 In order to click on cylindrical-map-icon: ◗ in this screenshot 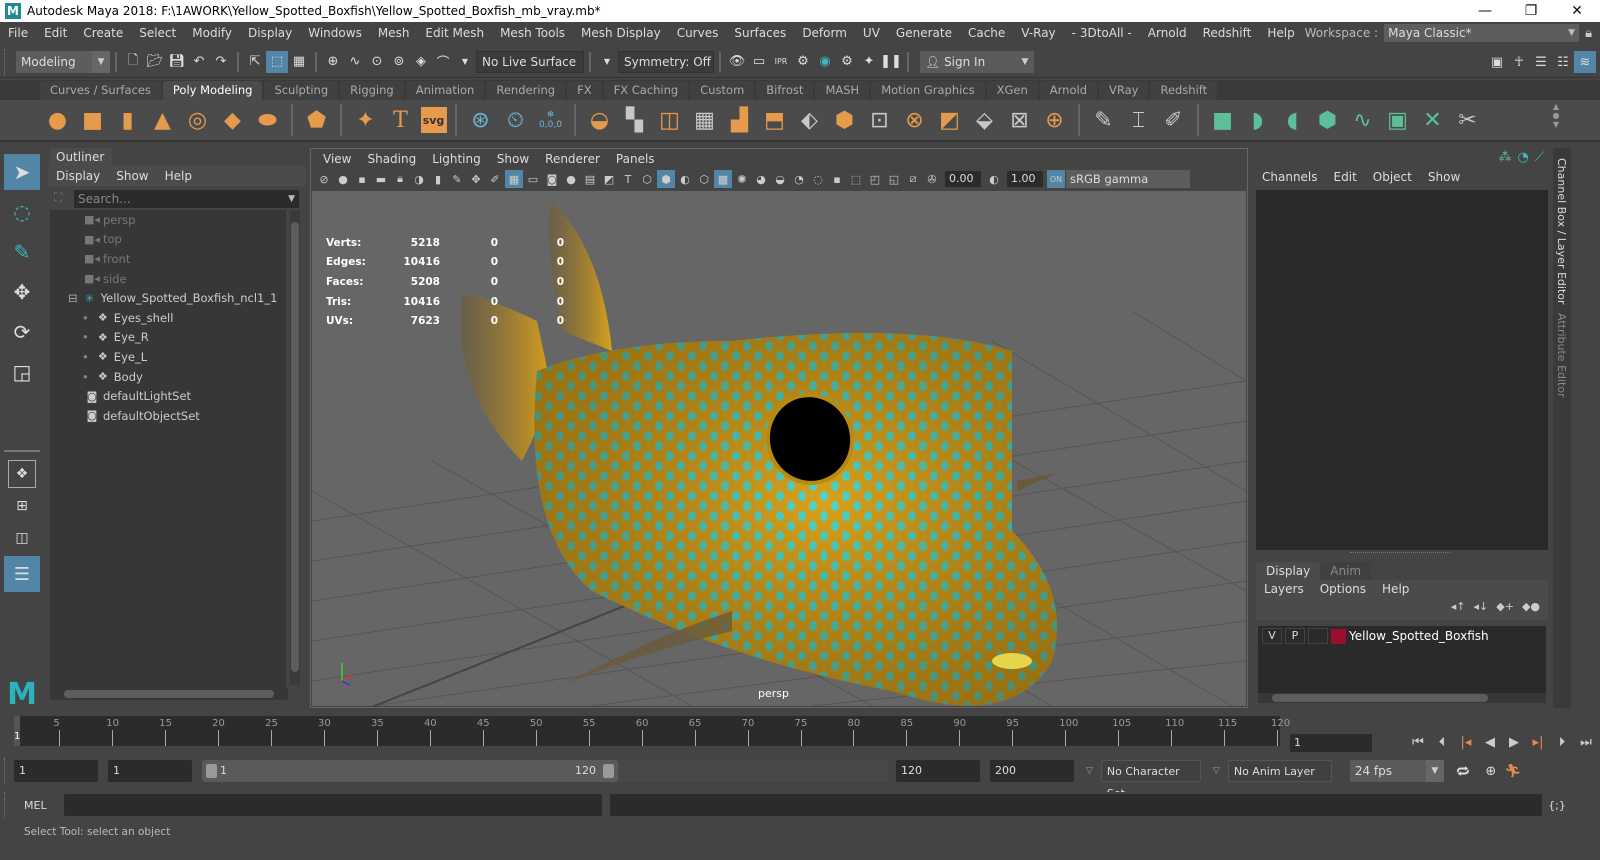, I will do `click(1258, 120)`.